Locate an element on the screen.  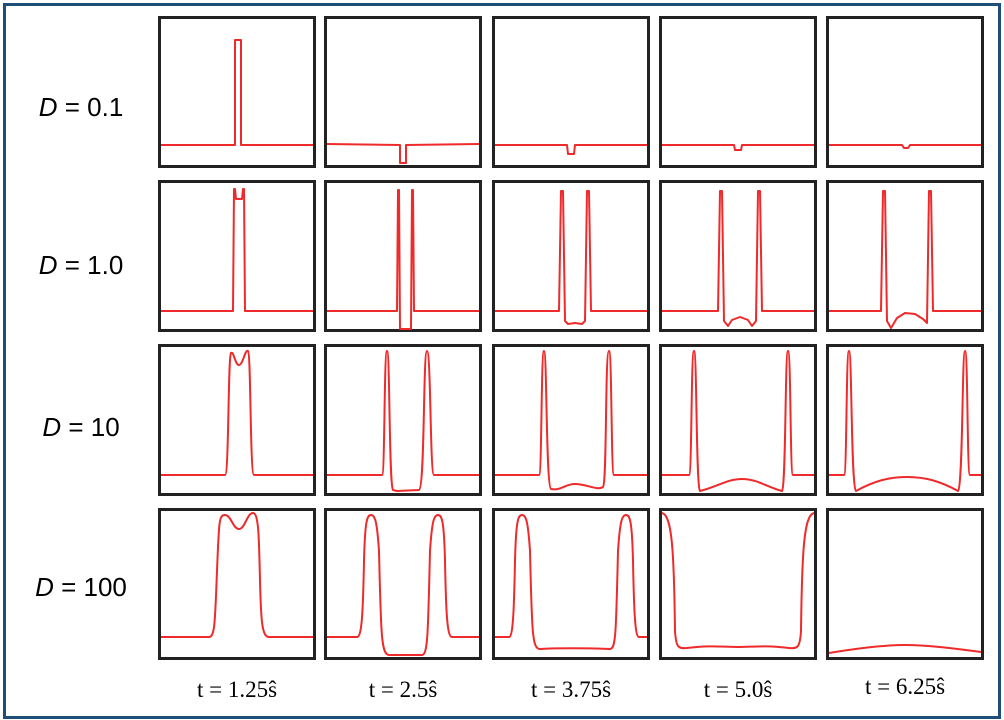
column-label-t-2-5: t = 2.5ŝ is located at coordinates (403, 689).